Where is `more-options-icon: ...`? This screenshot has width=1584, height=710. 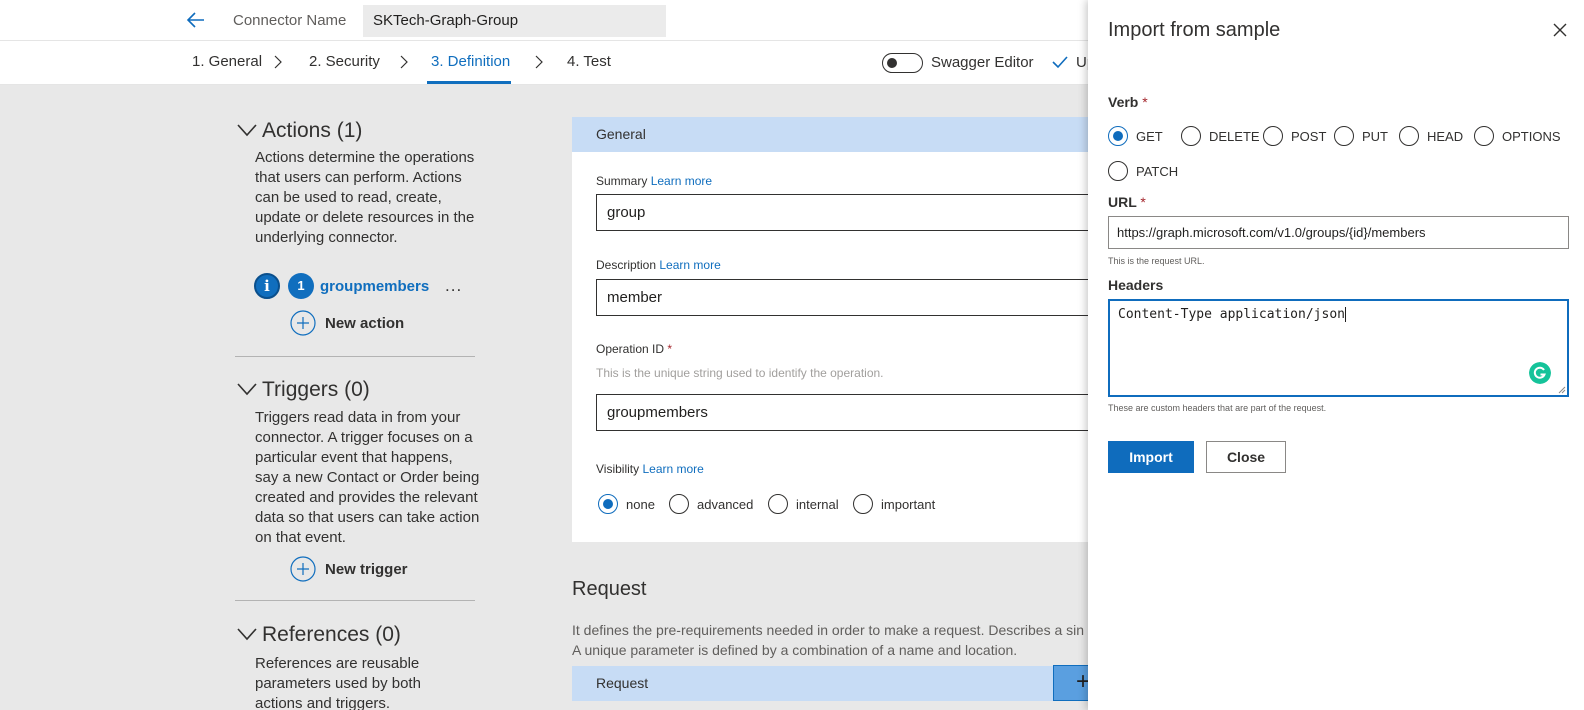
more-options-icon: ... is located at coordinates (453, 286).